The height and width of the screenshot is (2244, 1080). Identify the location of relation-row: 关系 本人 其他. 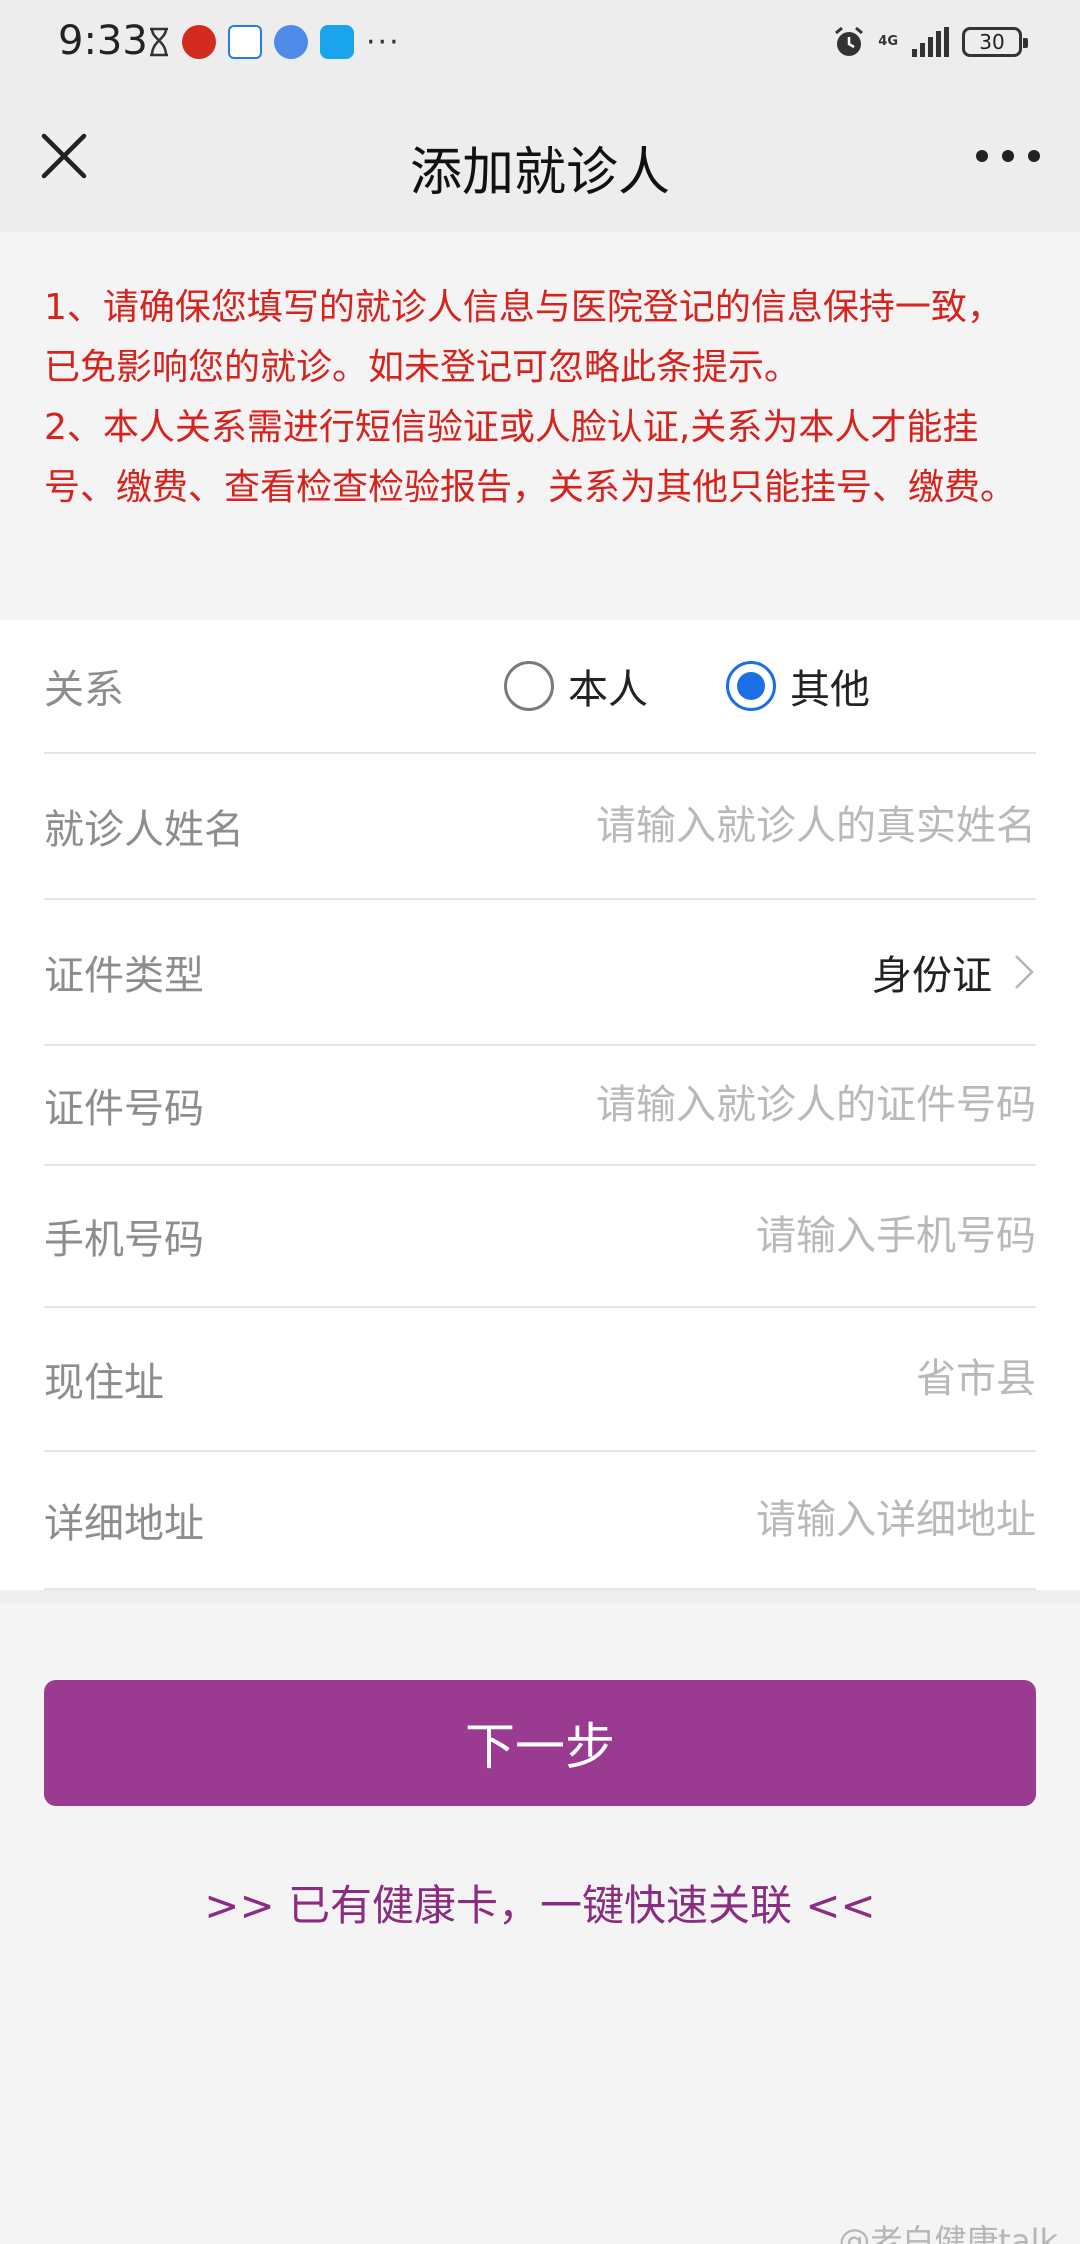
(540, 687).